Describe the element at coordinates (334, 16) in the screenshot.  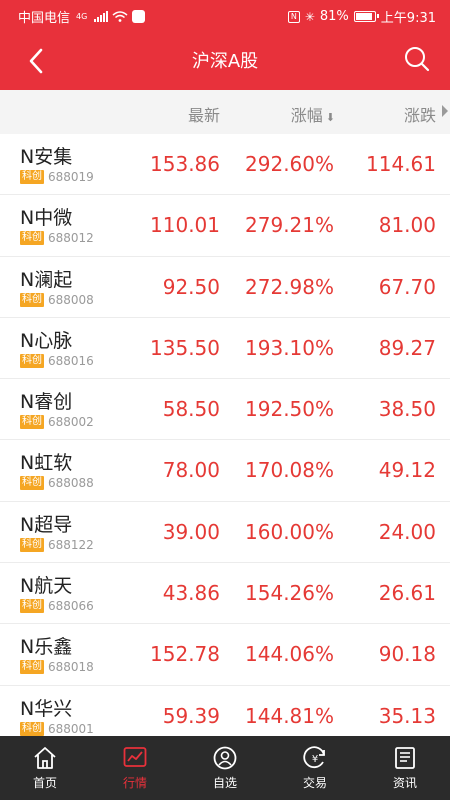
I see `battery-percent: 81%` at that location.